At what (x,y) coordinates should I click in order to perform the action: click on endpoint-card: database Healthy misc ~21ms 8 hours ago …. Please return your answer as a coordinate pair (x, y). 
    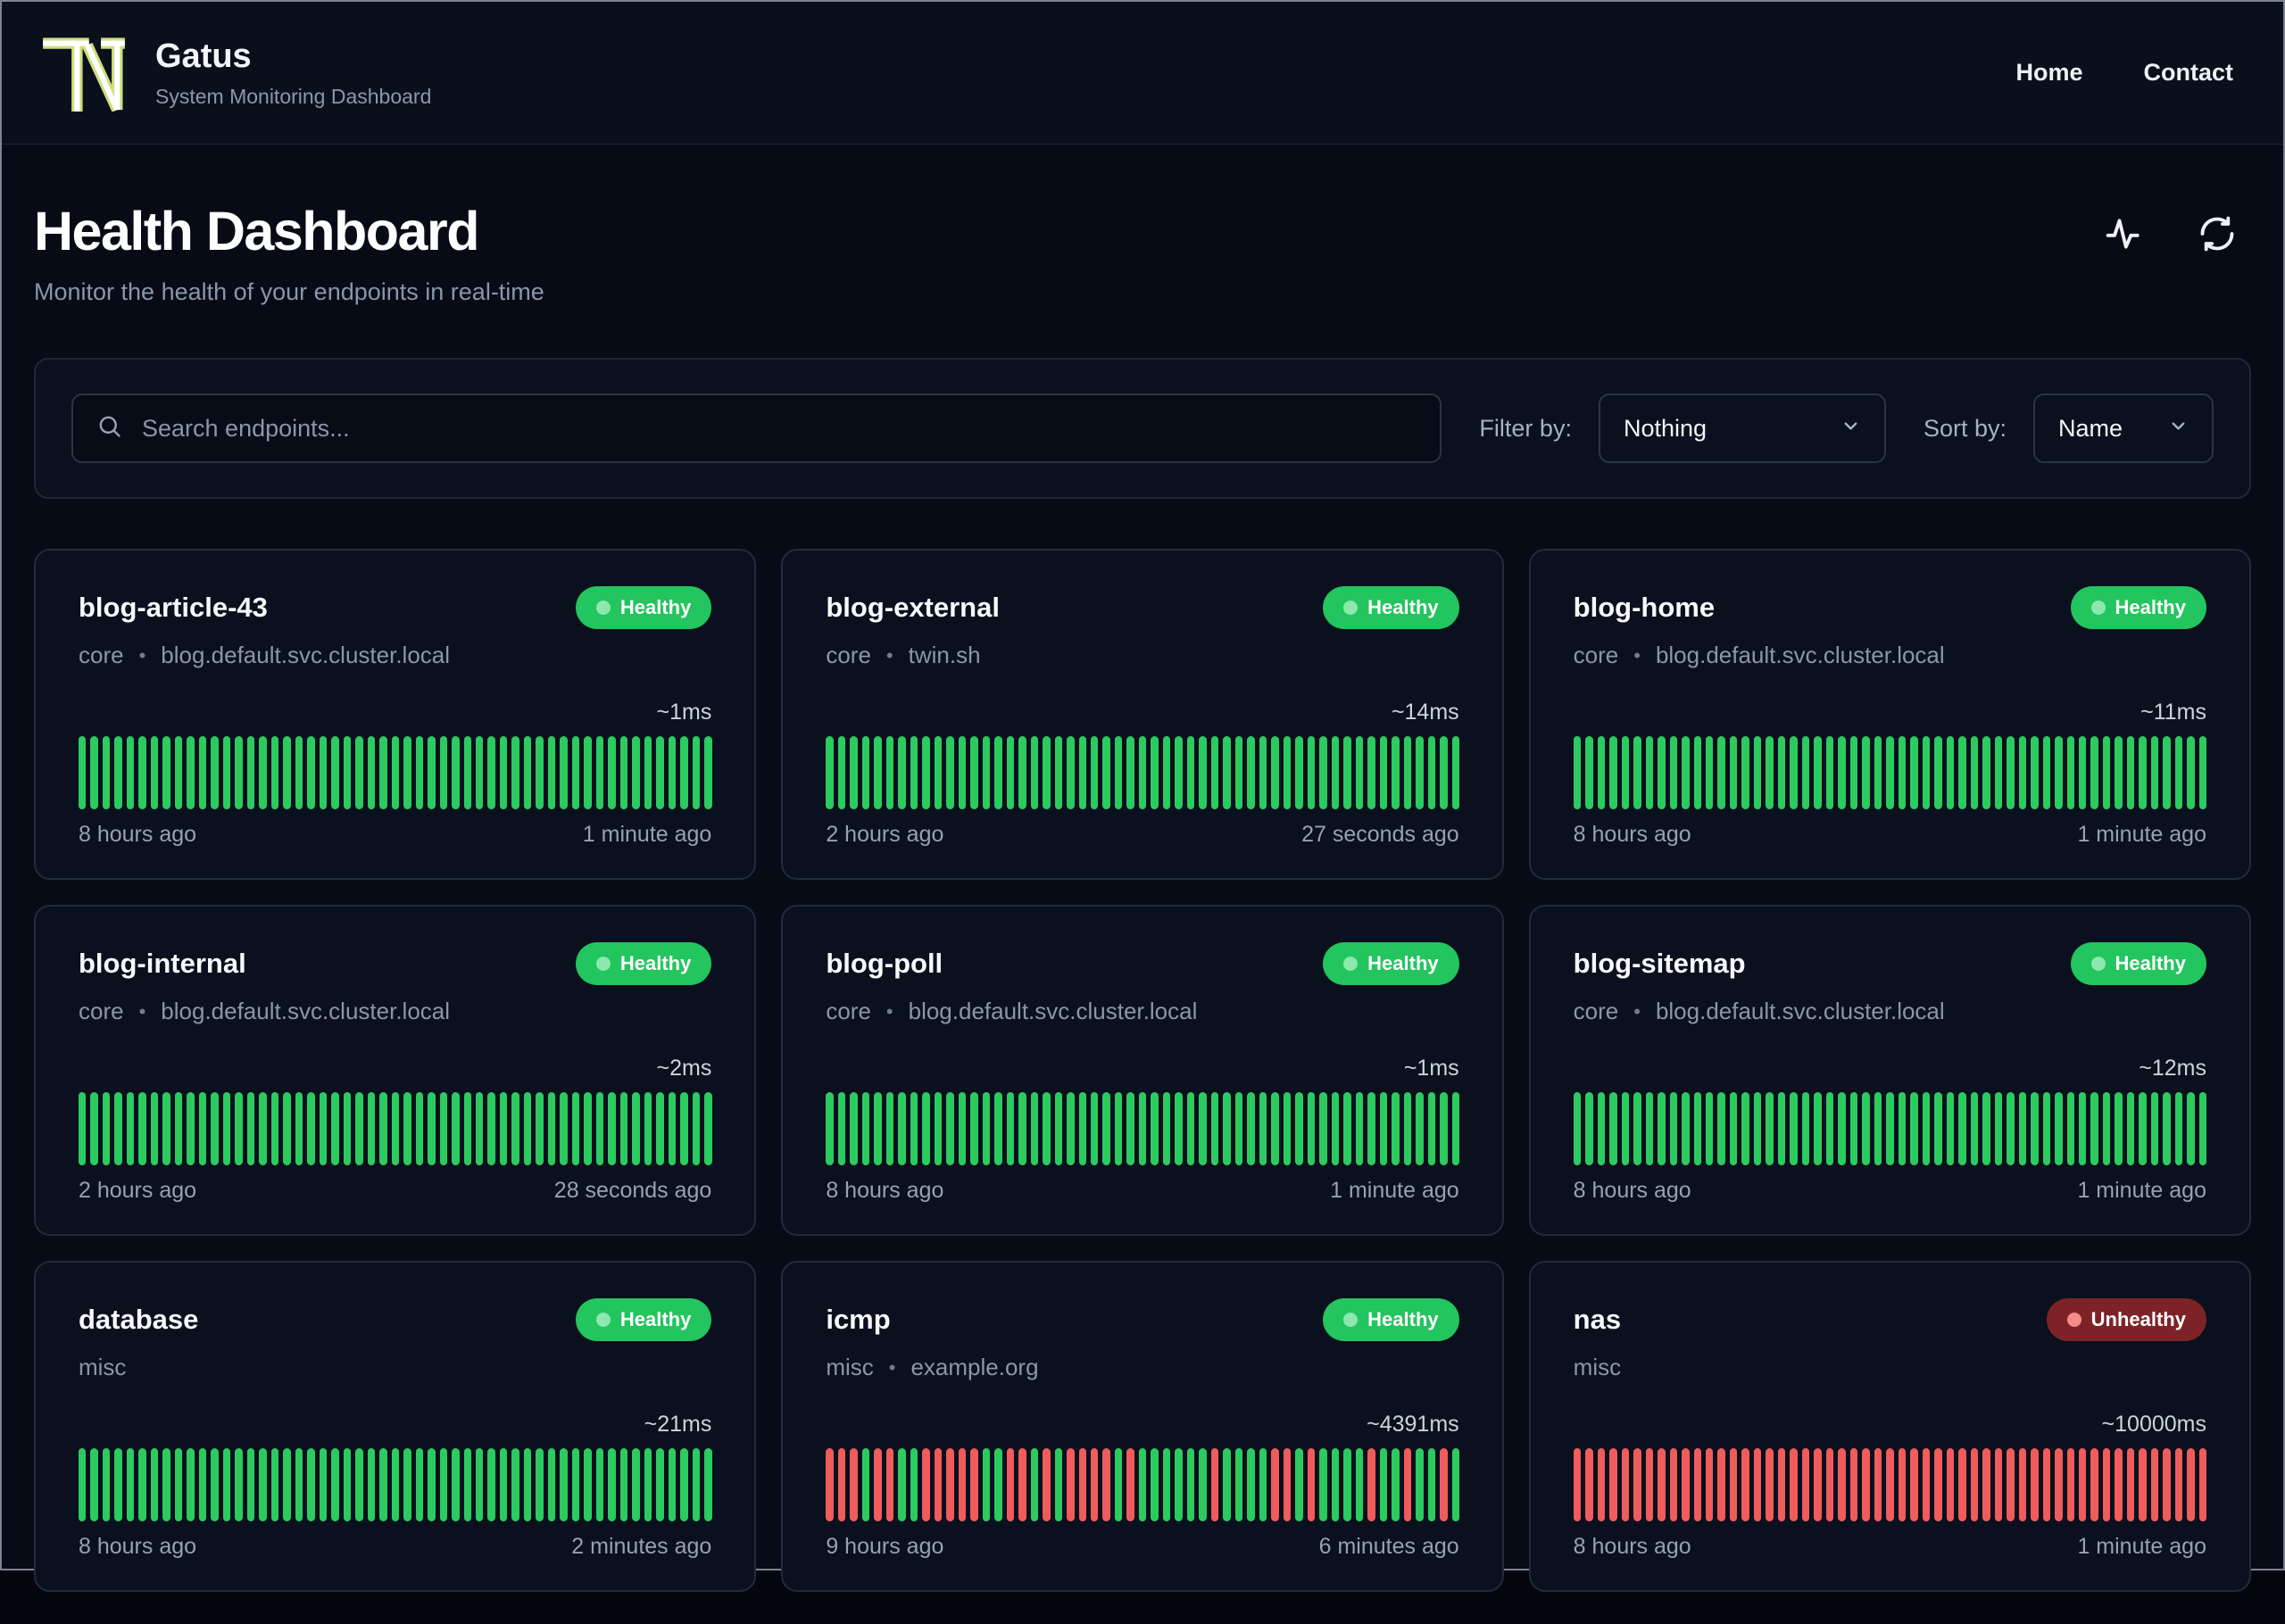
    Looking at the image, I should click on (395, 1426).